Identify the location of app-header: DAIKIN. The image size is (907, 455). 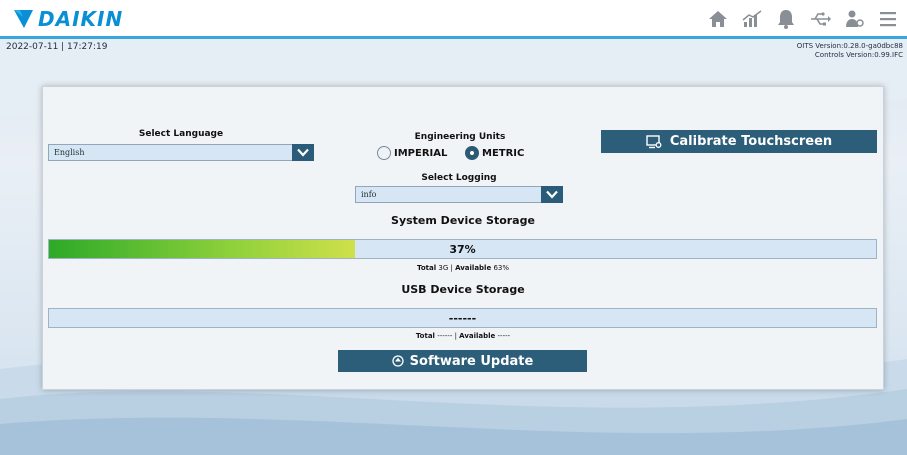
(453, 19).